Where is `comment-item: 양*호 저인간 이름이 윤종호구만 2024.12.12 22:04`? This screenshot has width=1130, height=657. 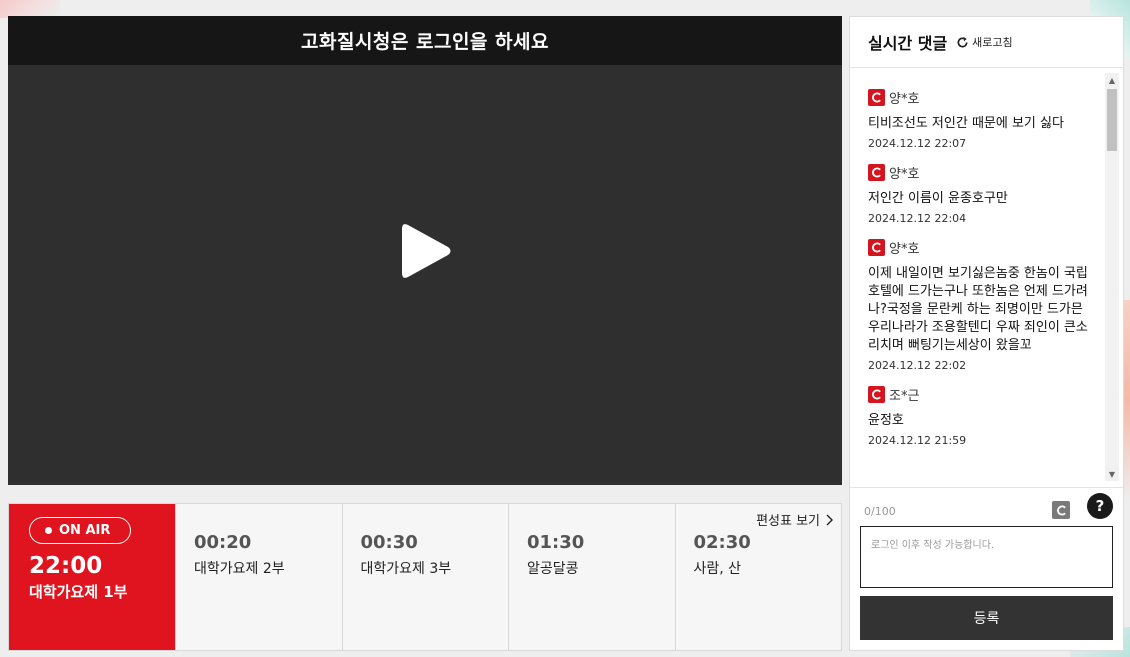
comment-item: 양*호 저인간 이름이 윤종호구만 2024.12.12 22:04 is located at coordinates (986, 194).